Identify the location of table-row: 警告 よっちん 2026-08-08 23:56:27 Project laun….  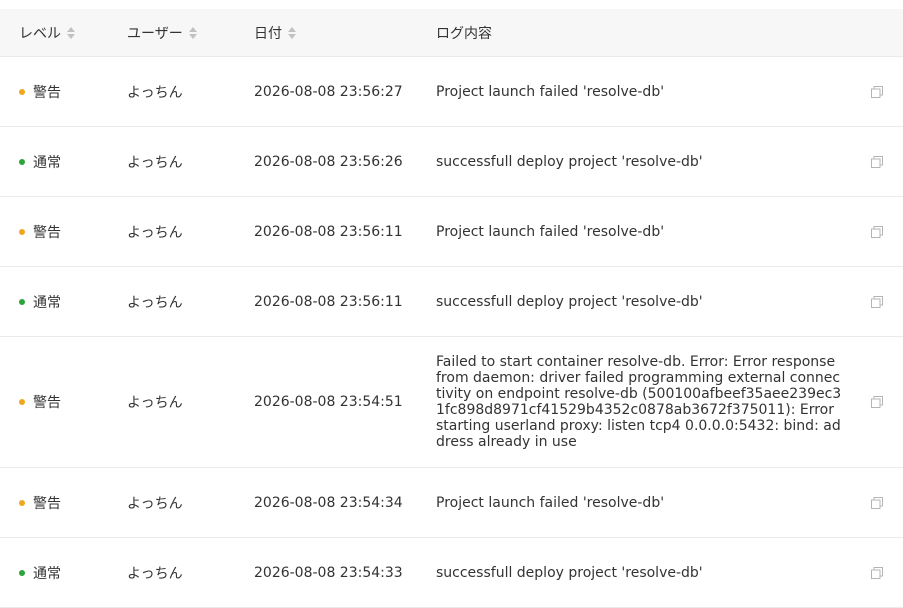
(451, 92).